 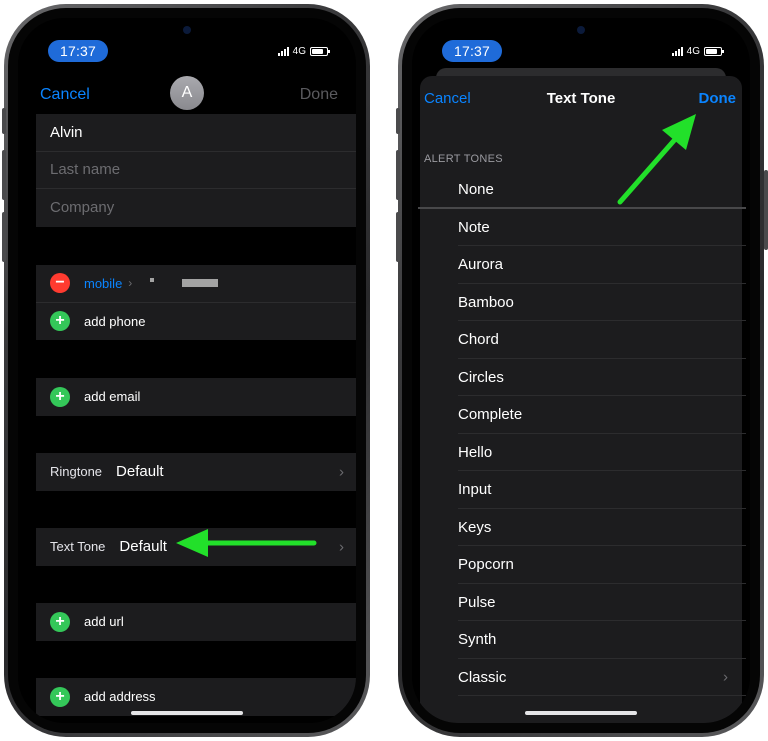 I want to click on phone-label-selector: mobile, so click(x=103, y=283).